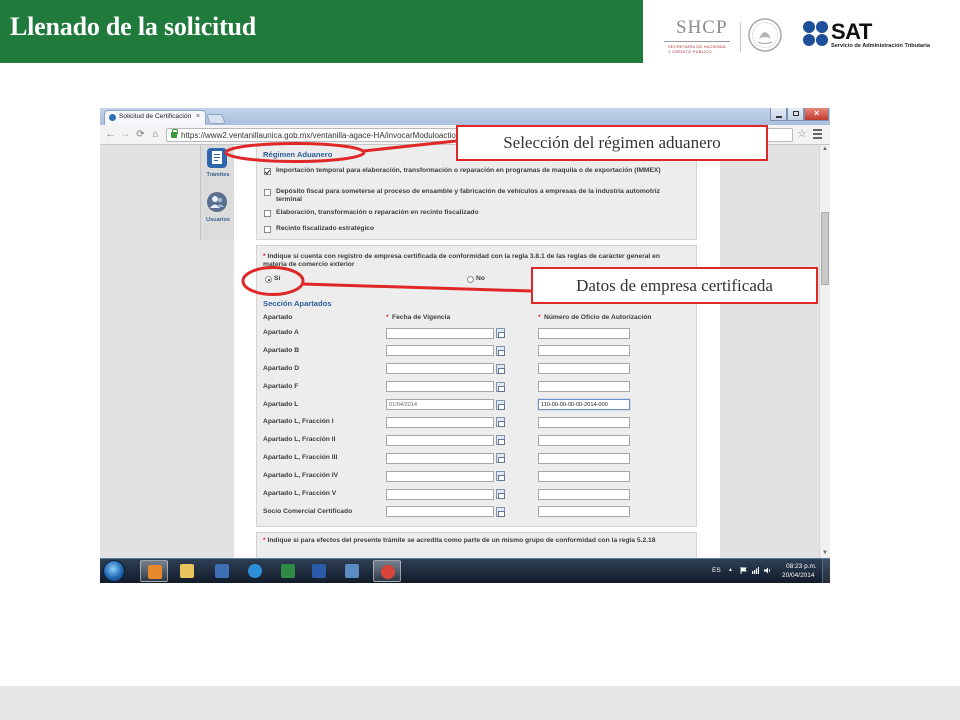  I want to click on tab-close-icon: ×, so click(198, 116).